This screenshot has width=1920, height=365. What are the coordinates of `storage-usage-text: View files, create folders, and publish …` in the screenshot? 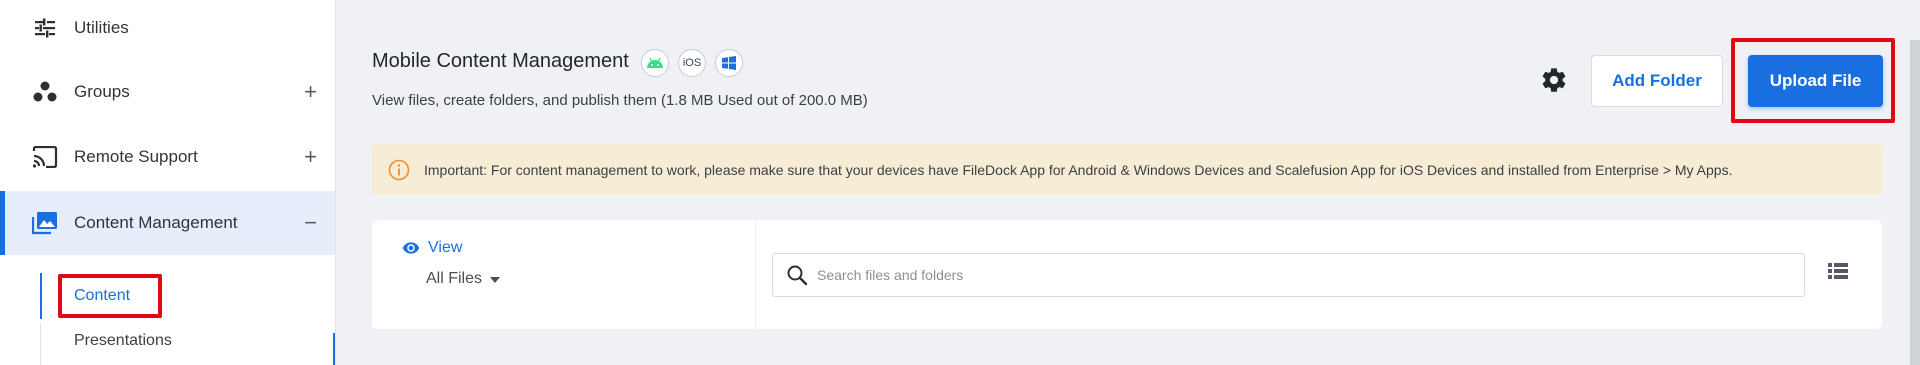 It's located at (620, 100).